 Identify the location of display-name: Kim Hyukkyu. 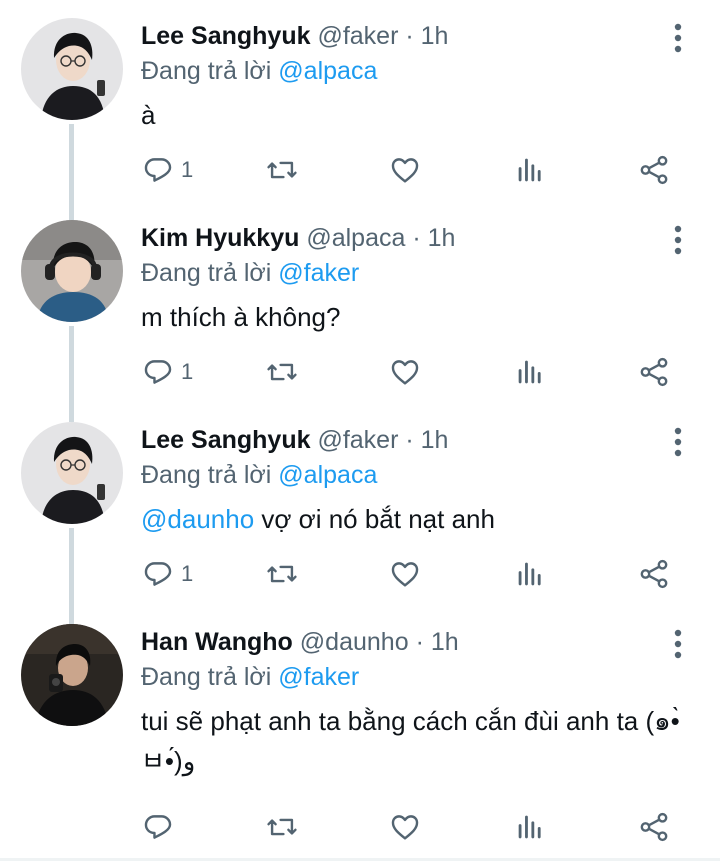
(220, 238).